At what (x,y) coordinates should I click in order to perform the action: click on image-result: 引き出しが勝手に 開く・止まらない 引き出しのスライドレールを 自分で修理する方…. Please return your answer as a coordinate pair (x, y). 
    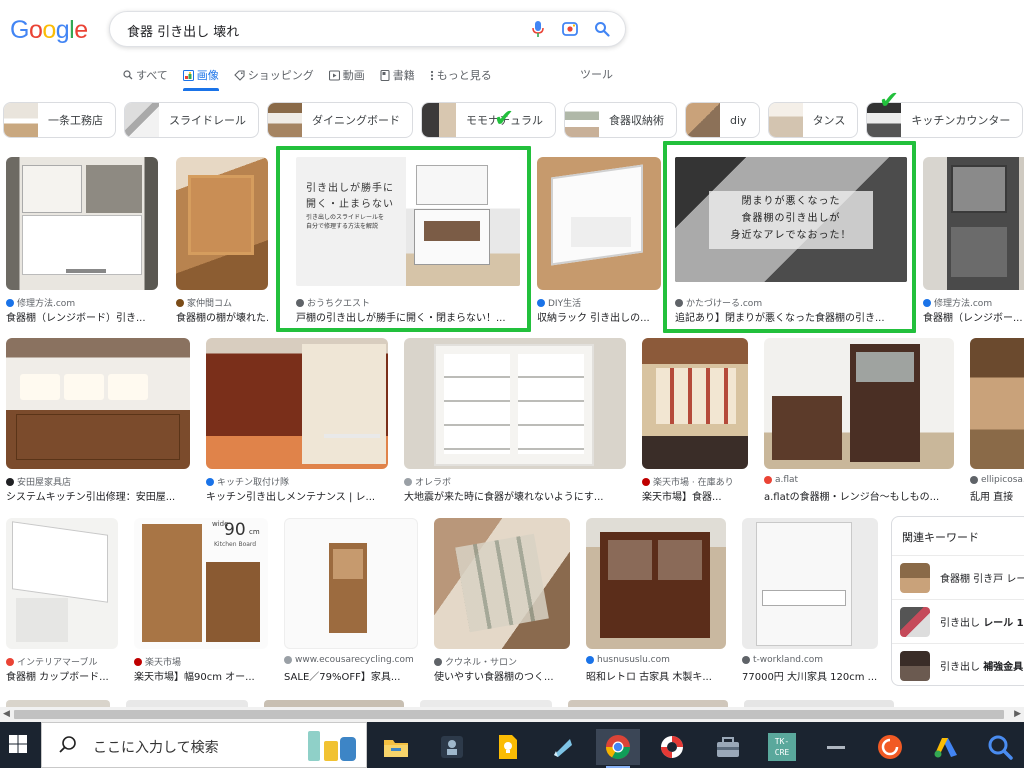
    Looking at the image, I should click on (408, 242).